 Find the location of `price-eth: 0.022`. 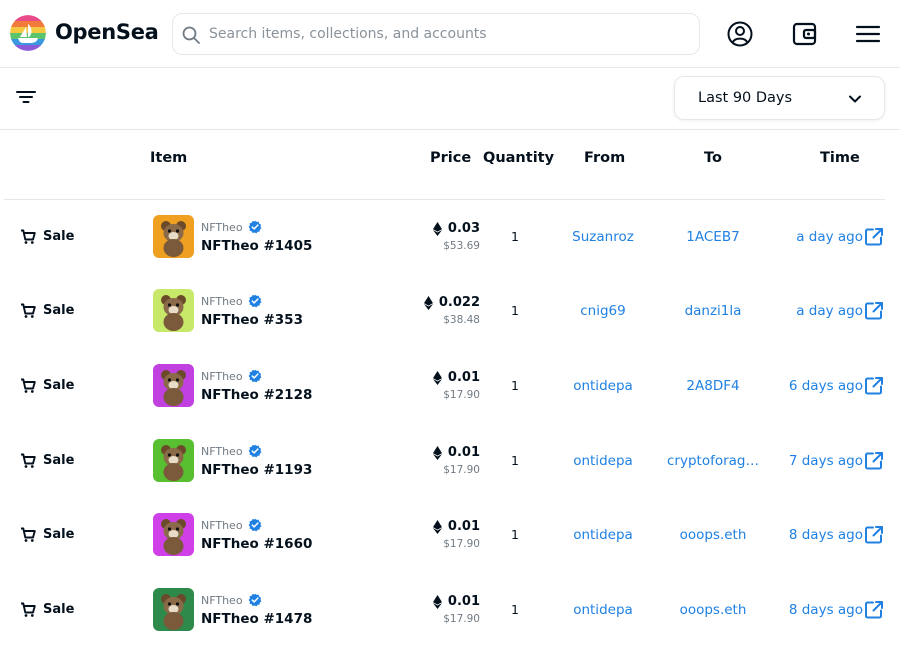

price-eth: 0.022 is located at coordinates (459, 302).